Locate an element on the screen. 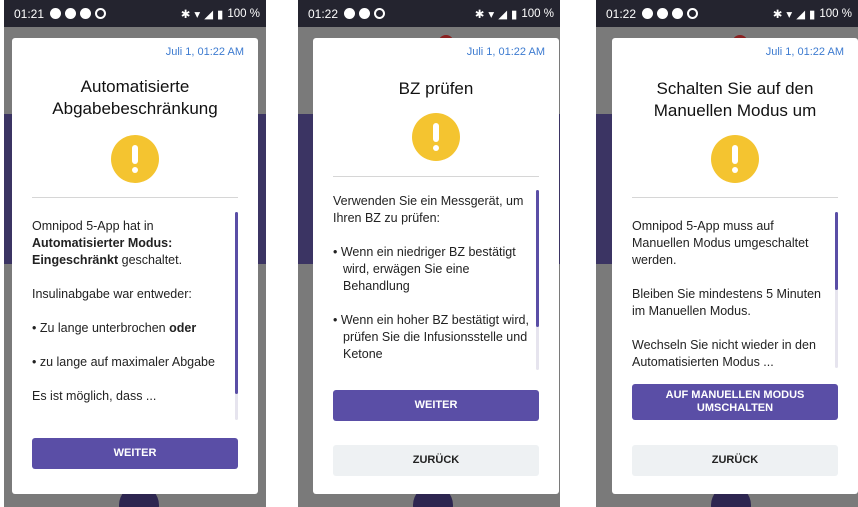 This screenshot has height=507, width=858. alert-title: BZ prüfen is located at coordinates (436, 88).